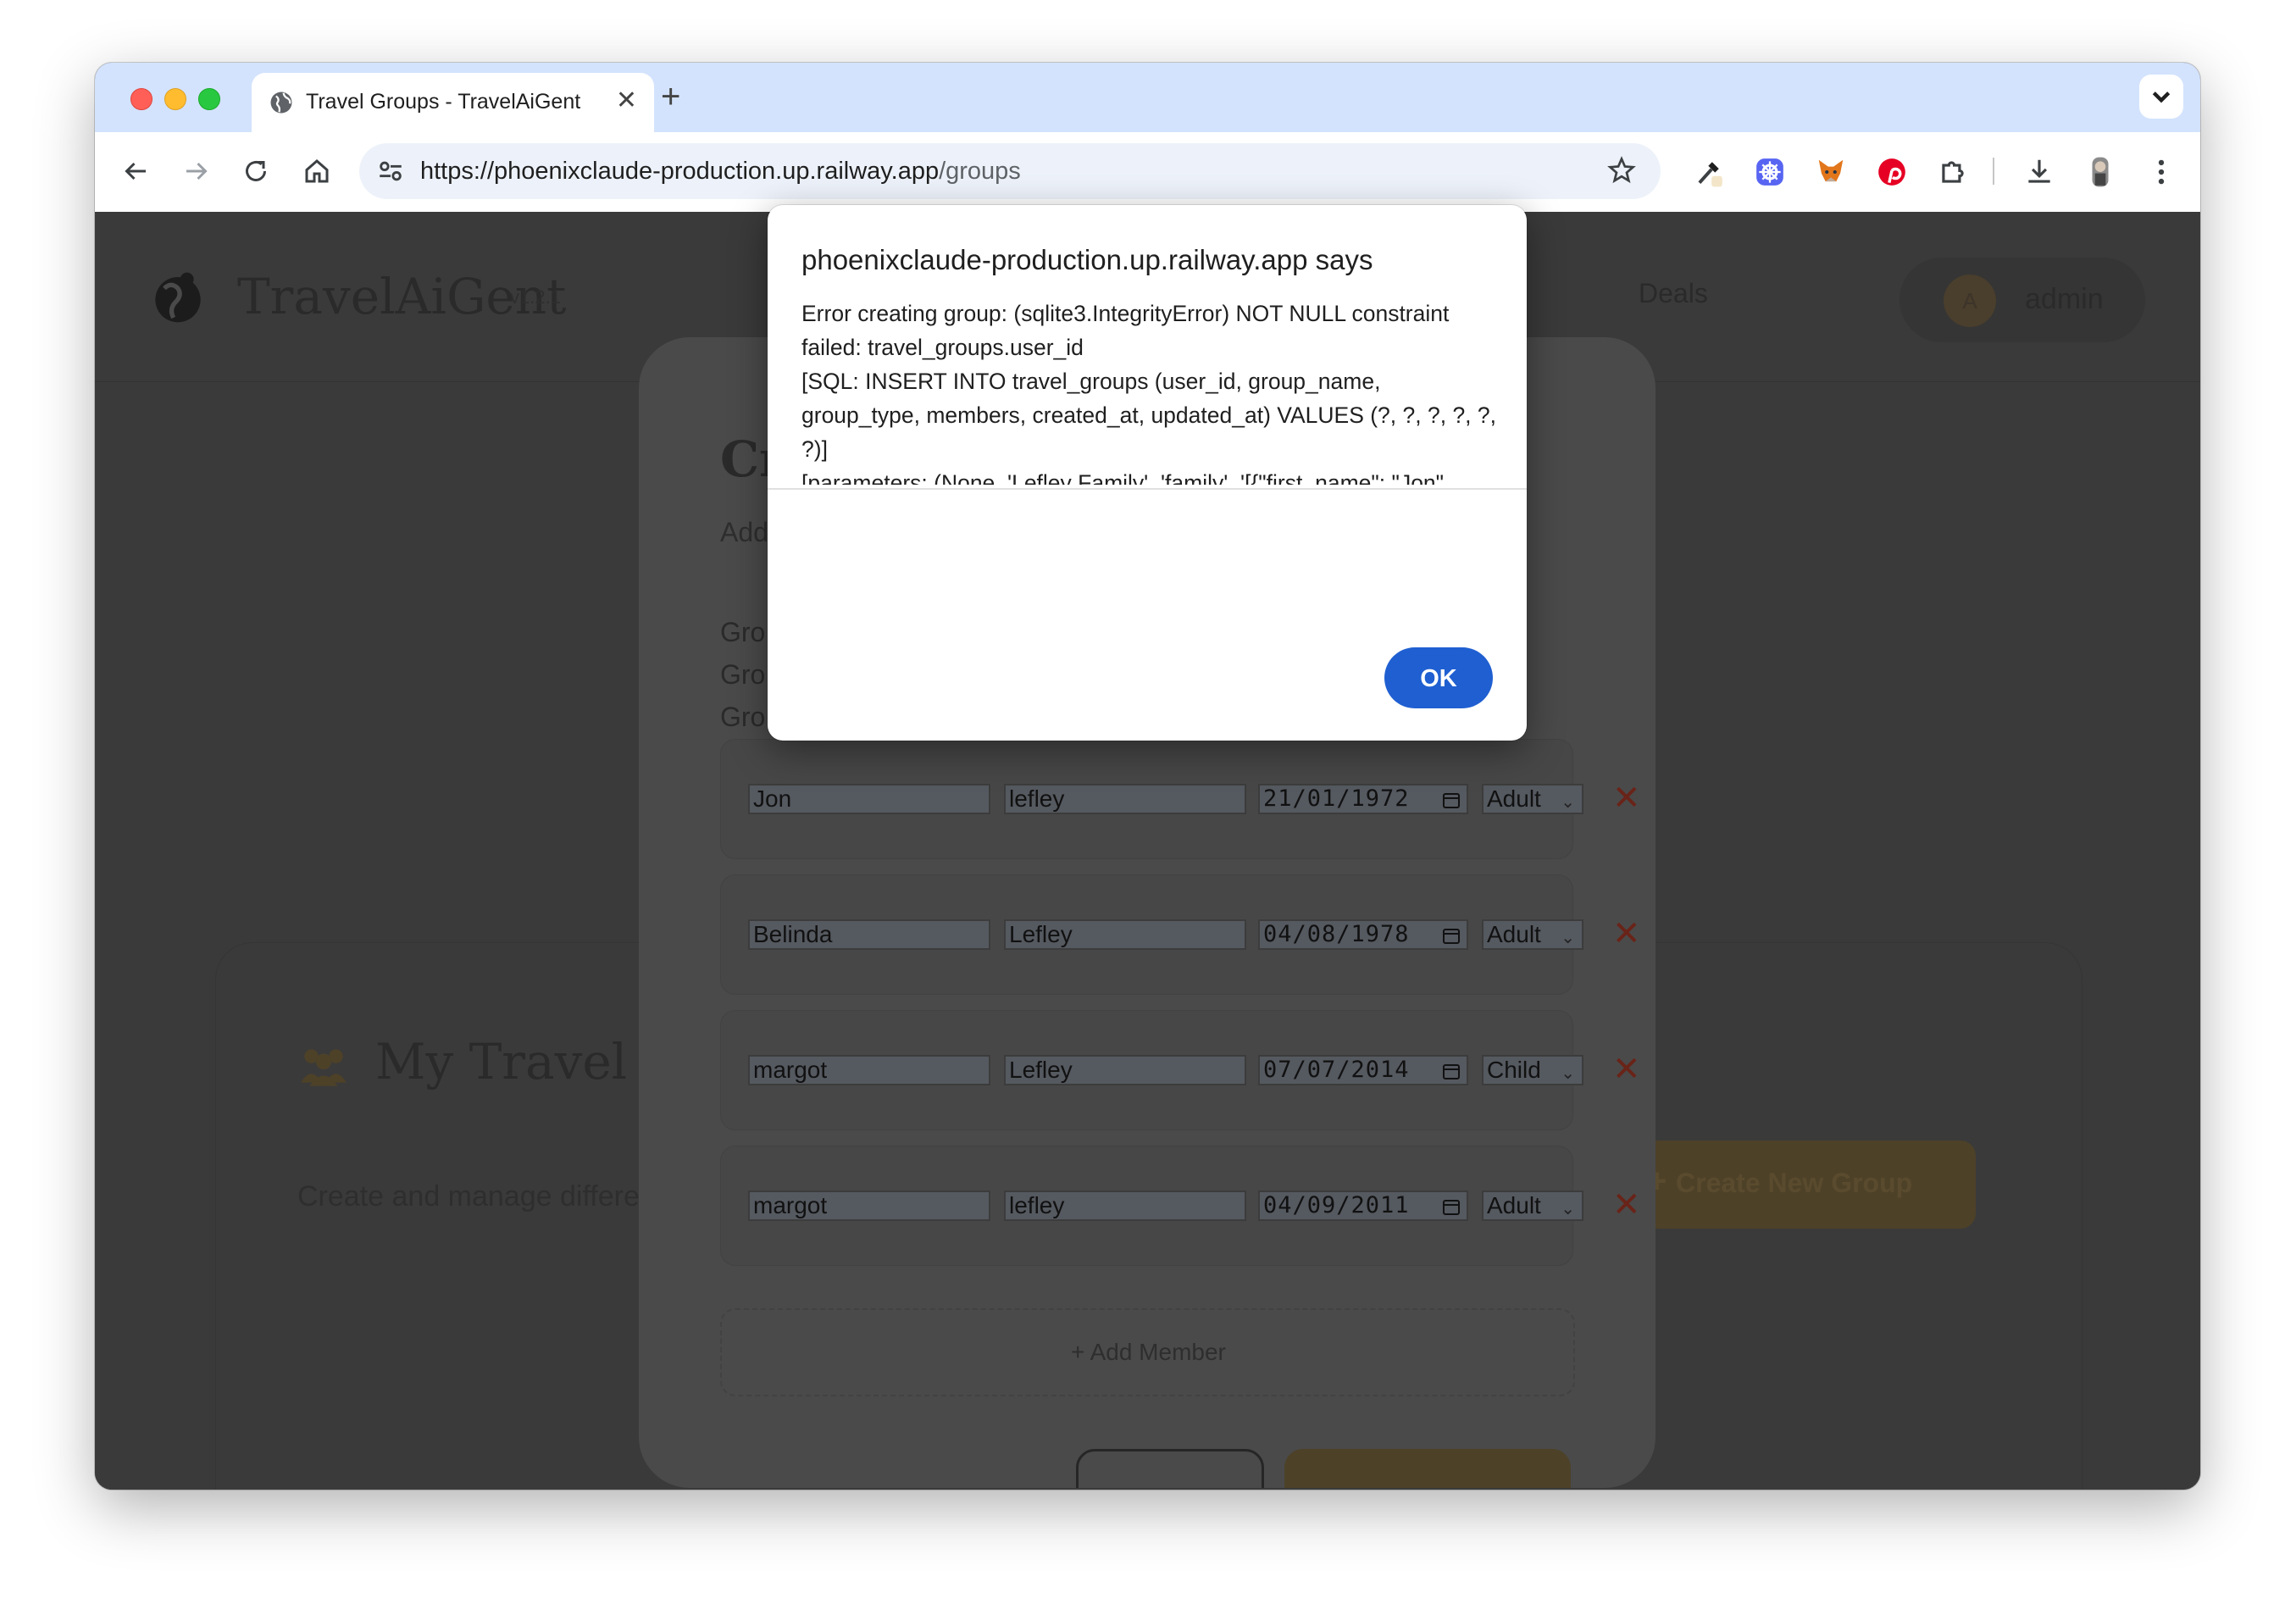  I want to click on tab-close-icon: ✕, so click(626, 101).